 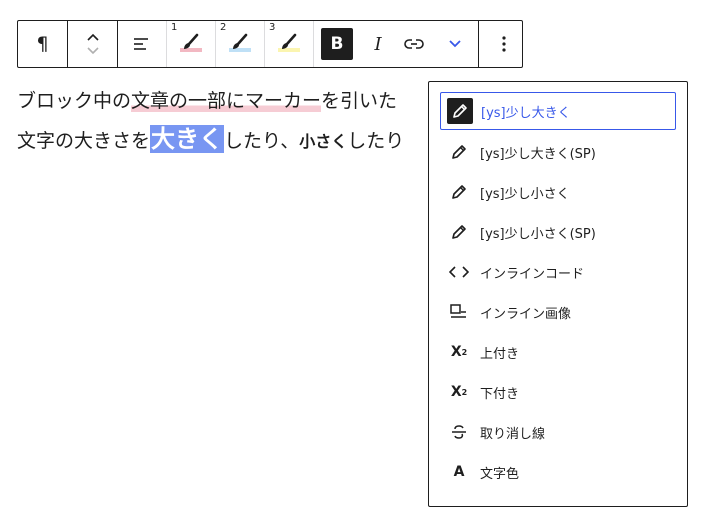 I want to click on link-button, so click(x=414, y=44).